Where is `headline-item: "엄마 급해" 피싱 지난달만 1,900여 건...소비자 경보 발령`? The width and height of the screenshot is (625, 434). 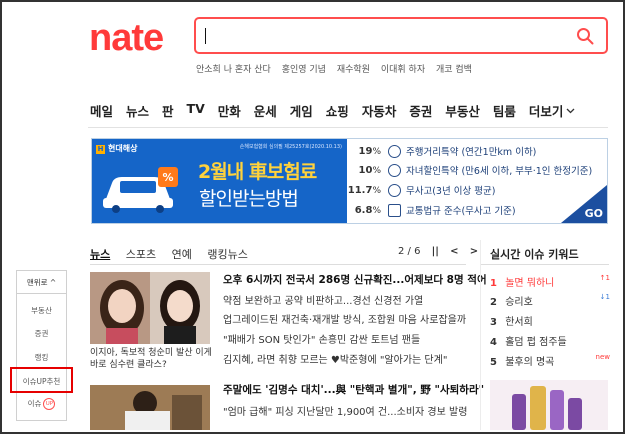 headline-item: "엄마 급해" 피싱 지난달만 1,900여 건...소비자 경보 발령 is located at coordinates (345, 410).